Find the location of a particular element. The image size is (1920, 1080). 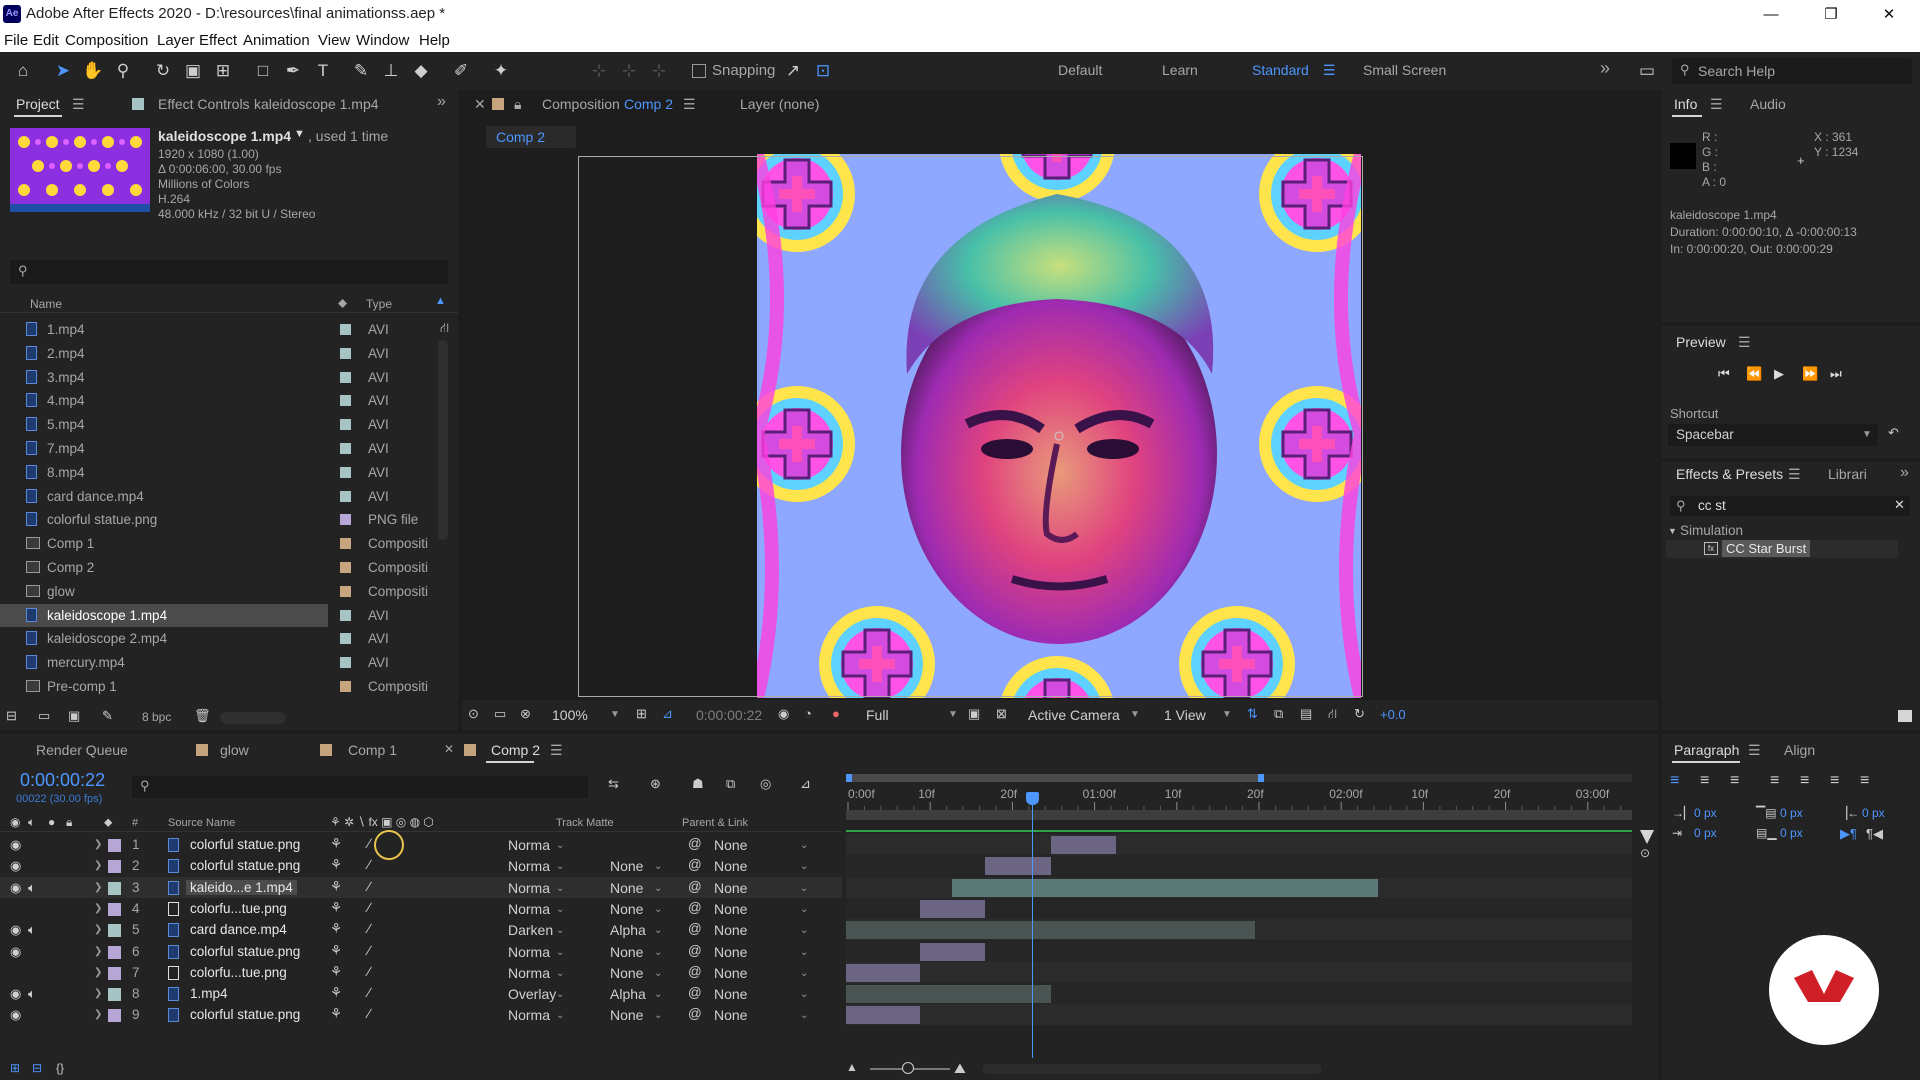

snapshot-icon: ◉ is located at coordinates (783, 714).